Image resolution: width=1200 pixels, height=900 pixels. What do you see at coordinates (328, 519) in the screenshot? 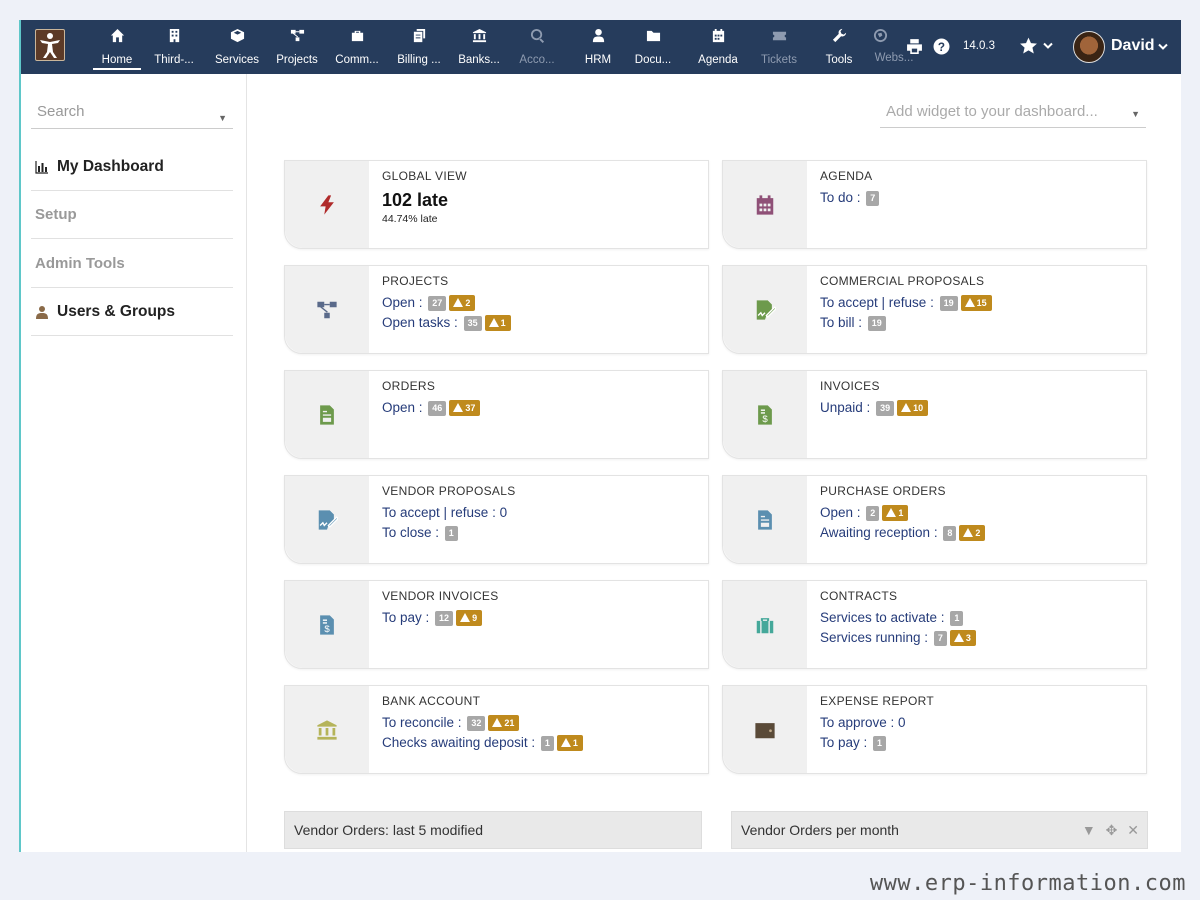
I see `signature-icon` at bounding box center [328, 519].